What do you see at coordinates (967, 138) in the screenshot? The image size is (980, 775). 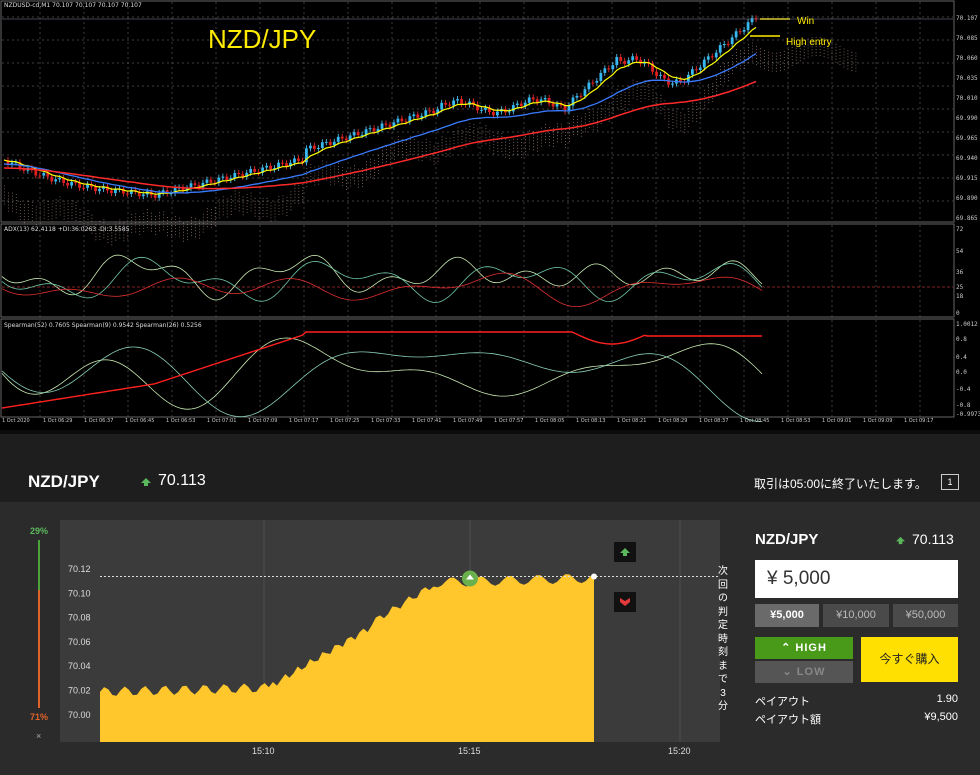 I see `price-axis-label: 69.965` at bounding box center [967, 138].